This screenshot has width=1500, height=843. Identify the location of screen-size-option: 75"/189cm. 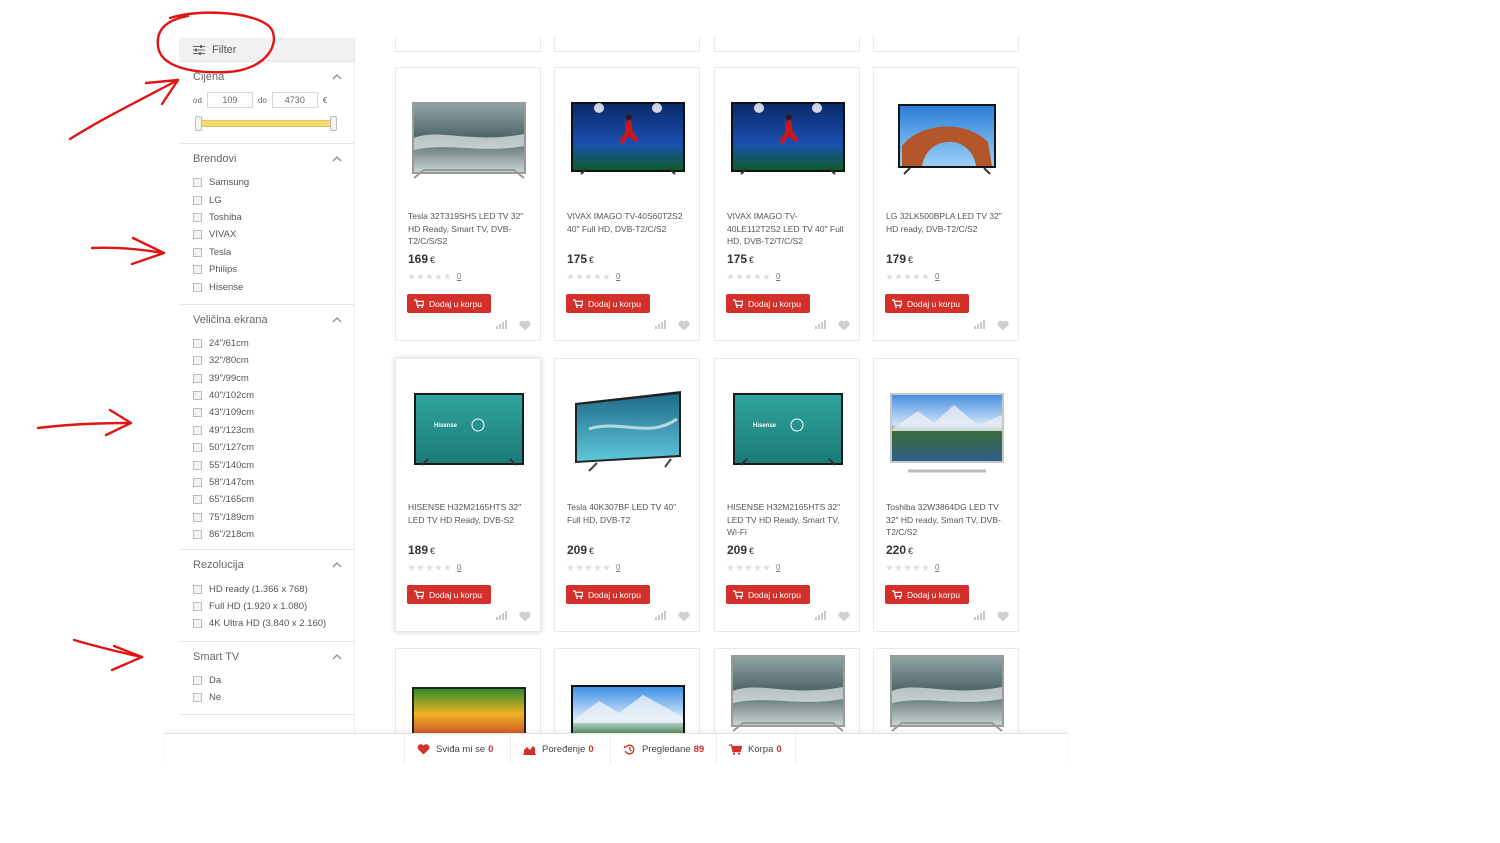
(267, 517).